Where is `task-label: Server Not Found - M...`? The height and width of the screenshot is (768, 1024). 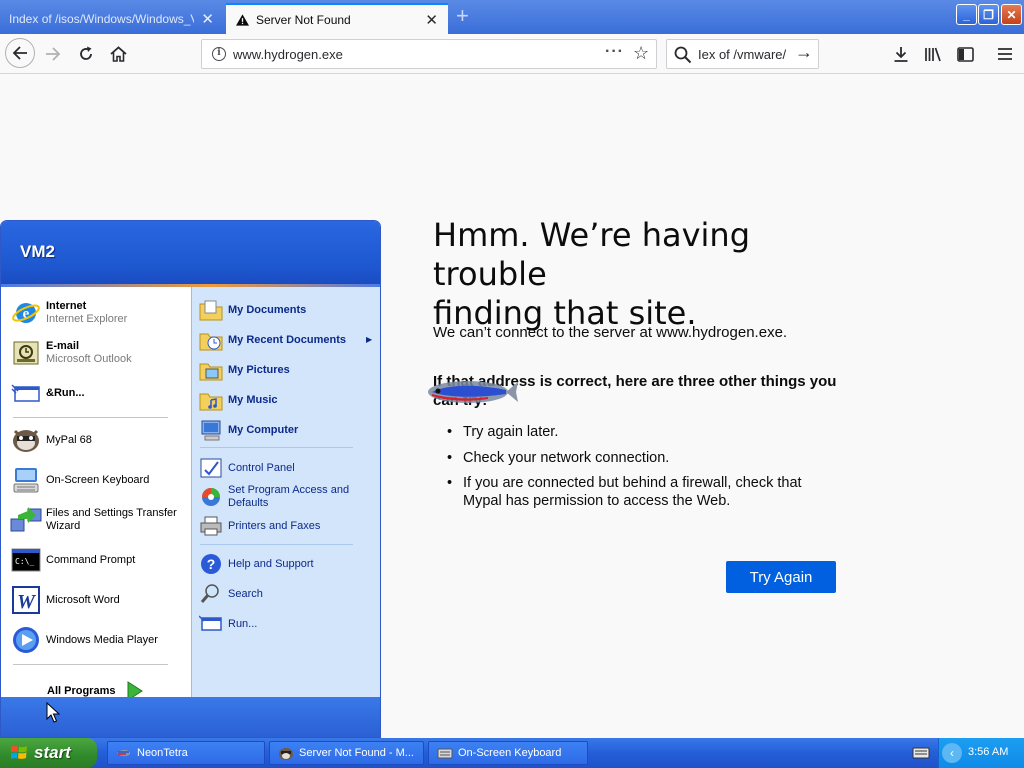
task-label: Server Not Found - M... is located at coordinates (356, 753).